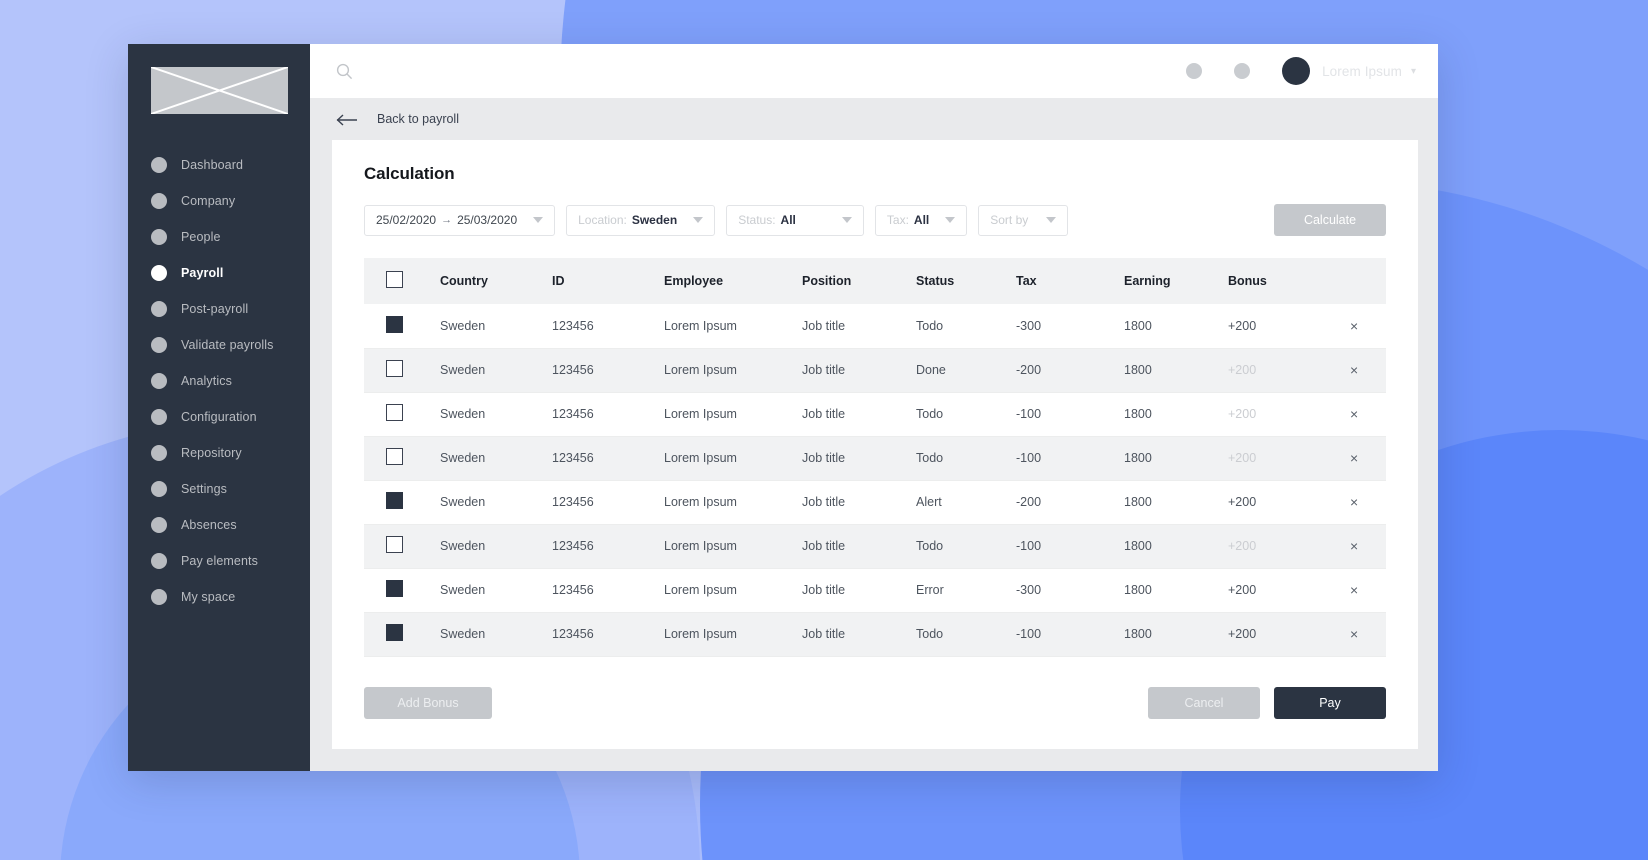 The width and height of the screenshot is (1648, 860). I want to click on sidebar-item-configuration: Configuration, so click(219, 417).